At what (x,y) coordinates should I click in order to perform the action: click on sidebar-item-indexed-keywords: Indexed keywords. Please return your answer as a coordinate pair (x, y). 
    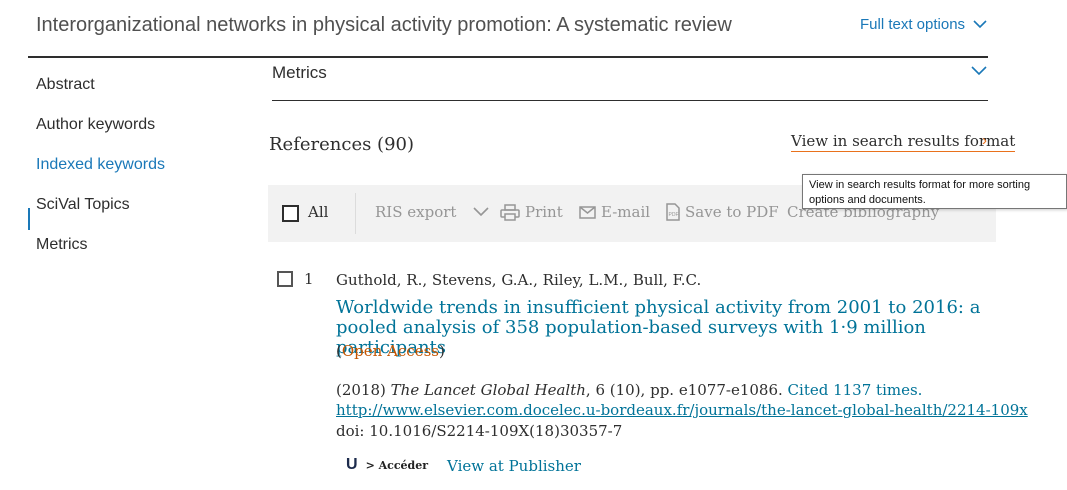
    Looking at the image, I should click on (100, 165).